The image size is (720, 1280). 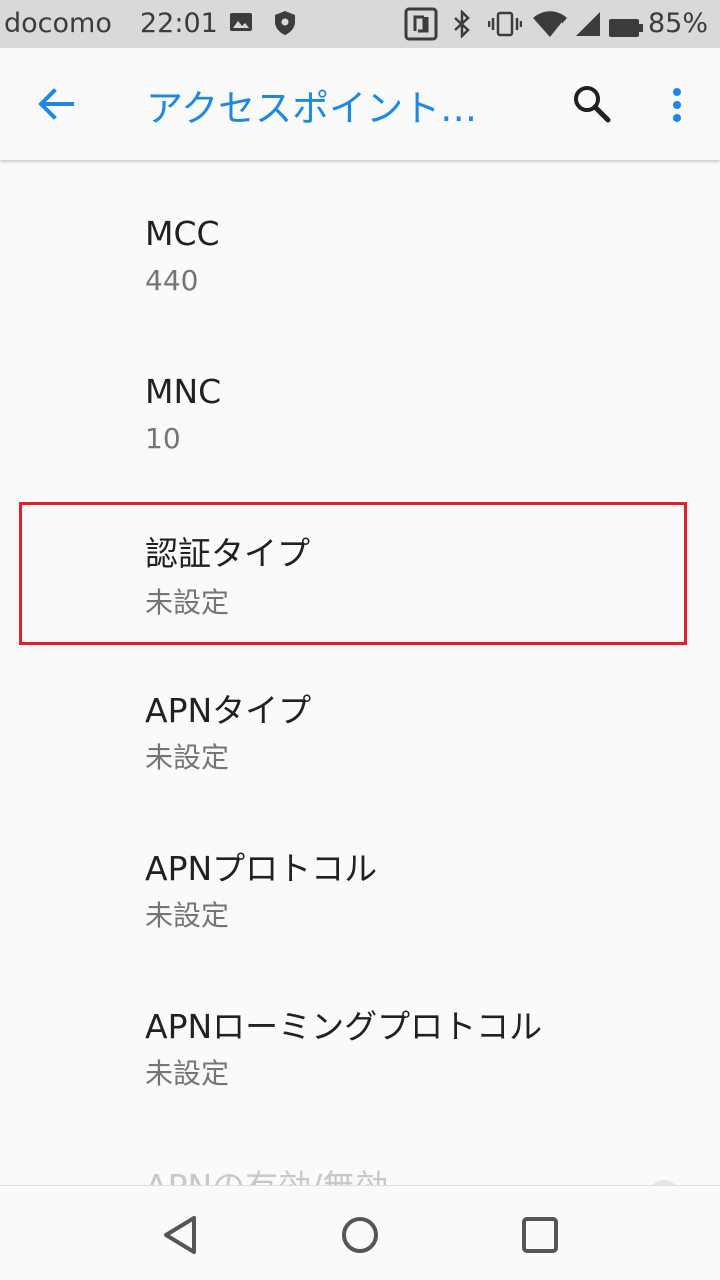 I want to click on setting-label: APNの有効/無効, so click(x=266, y=1172).